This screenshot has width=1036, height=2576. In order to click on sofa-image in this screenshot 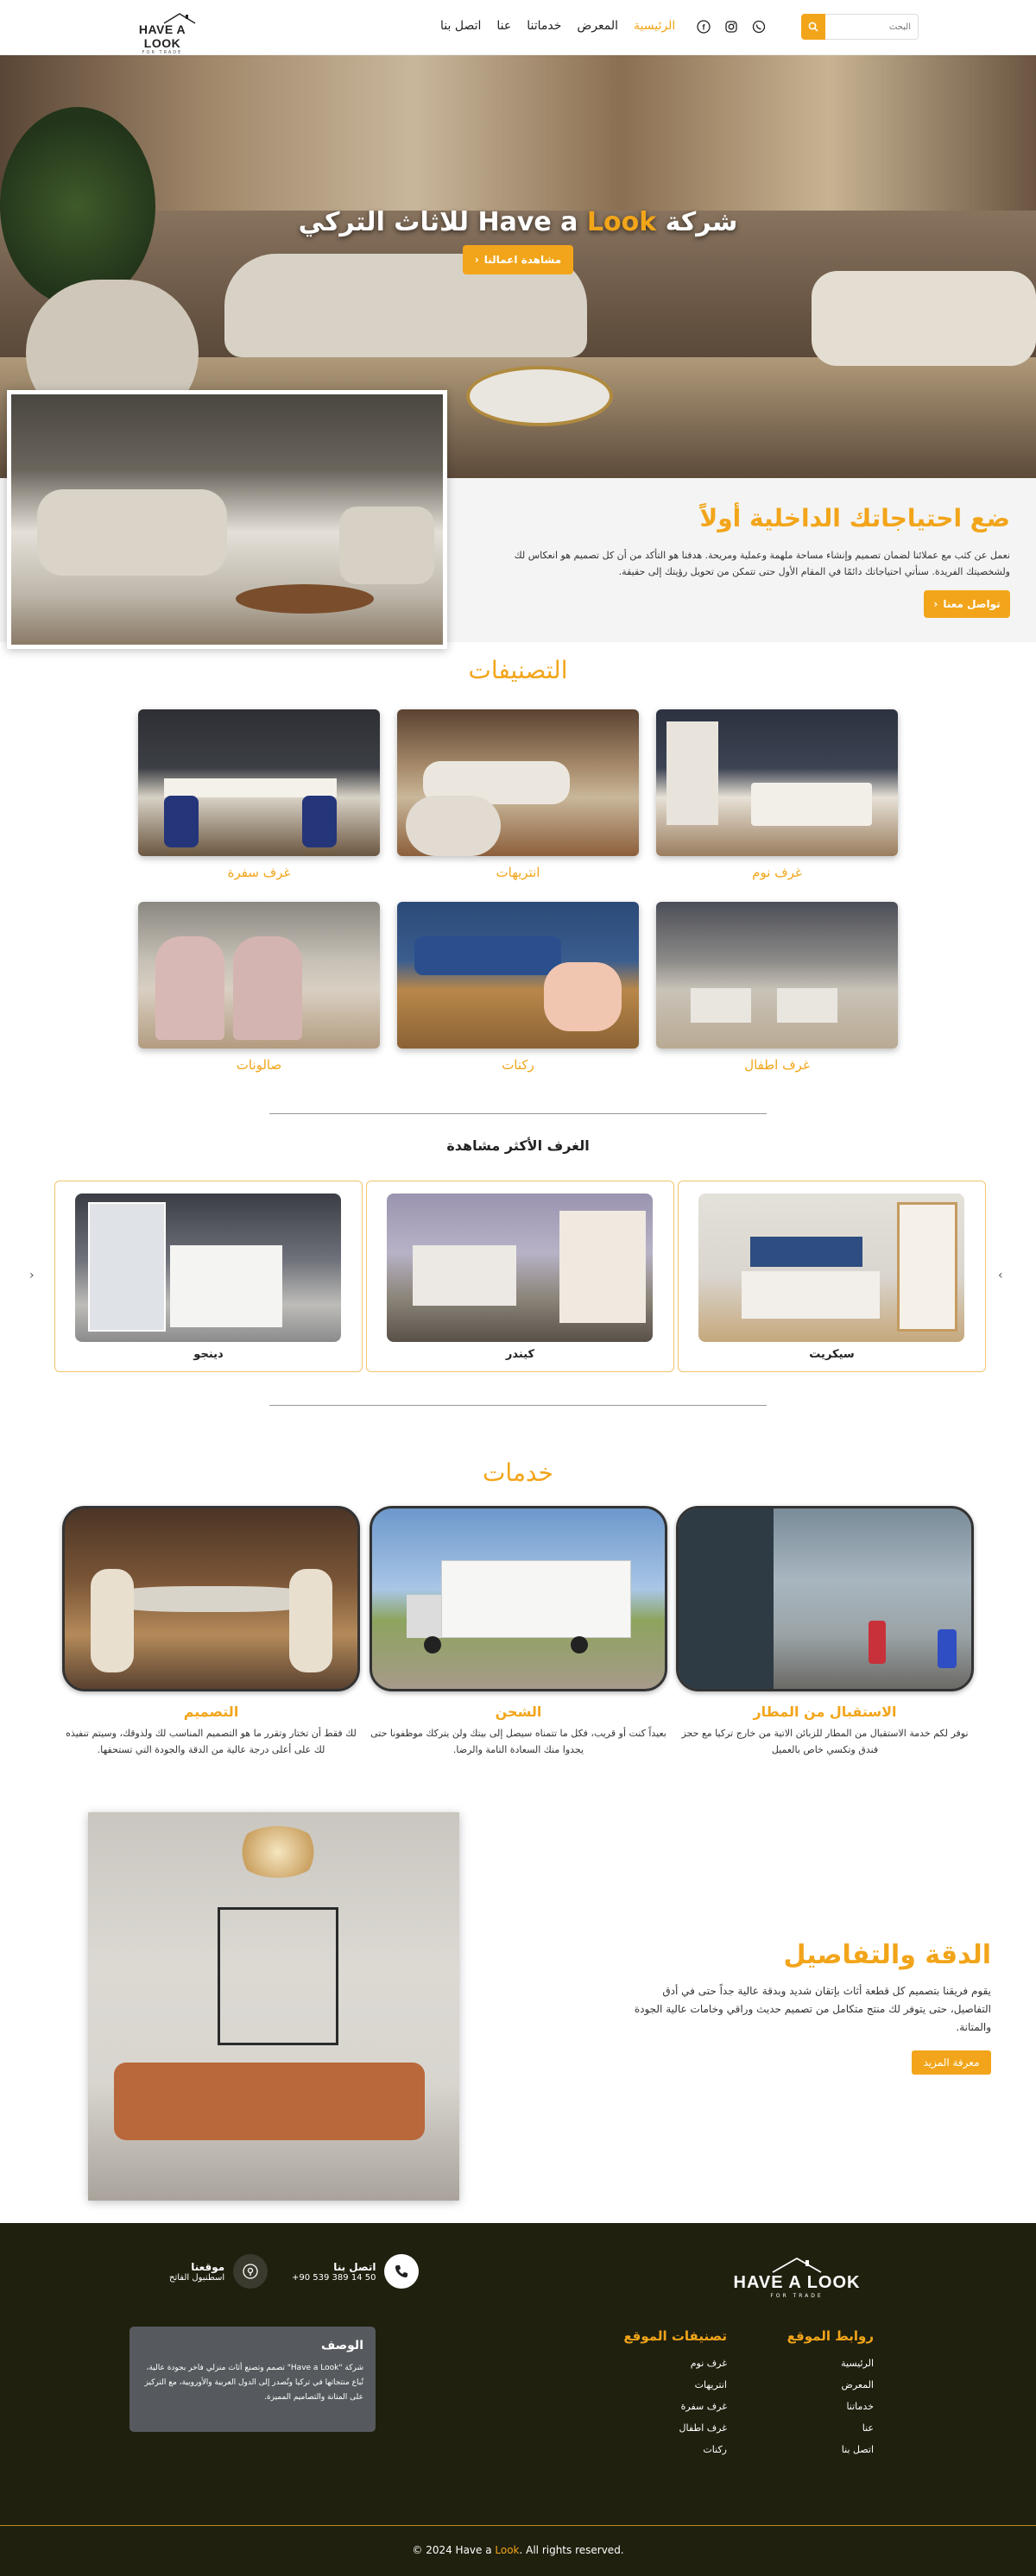, I will do `click(924, 318)`.